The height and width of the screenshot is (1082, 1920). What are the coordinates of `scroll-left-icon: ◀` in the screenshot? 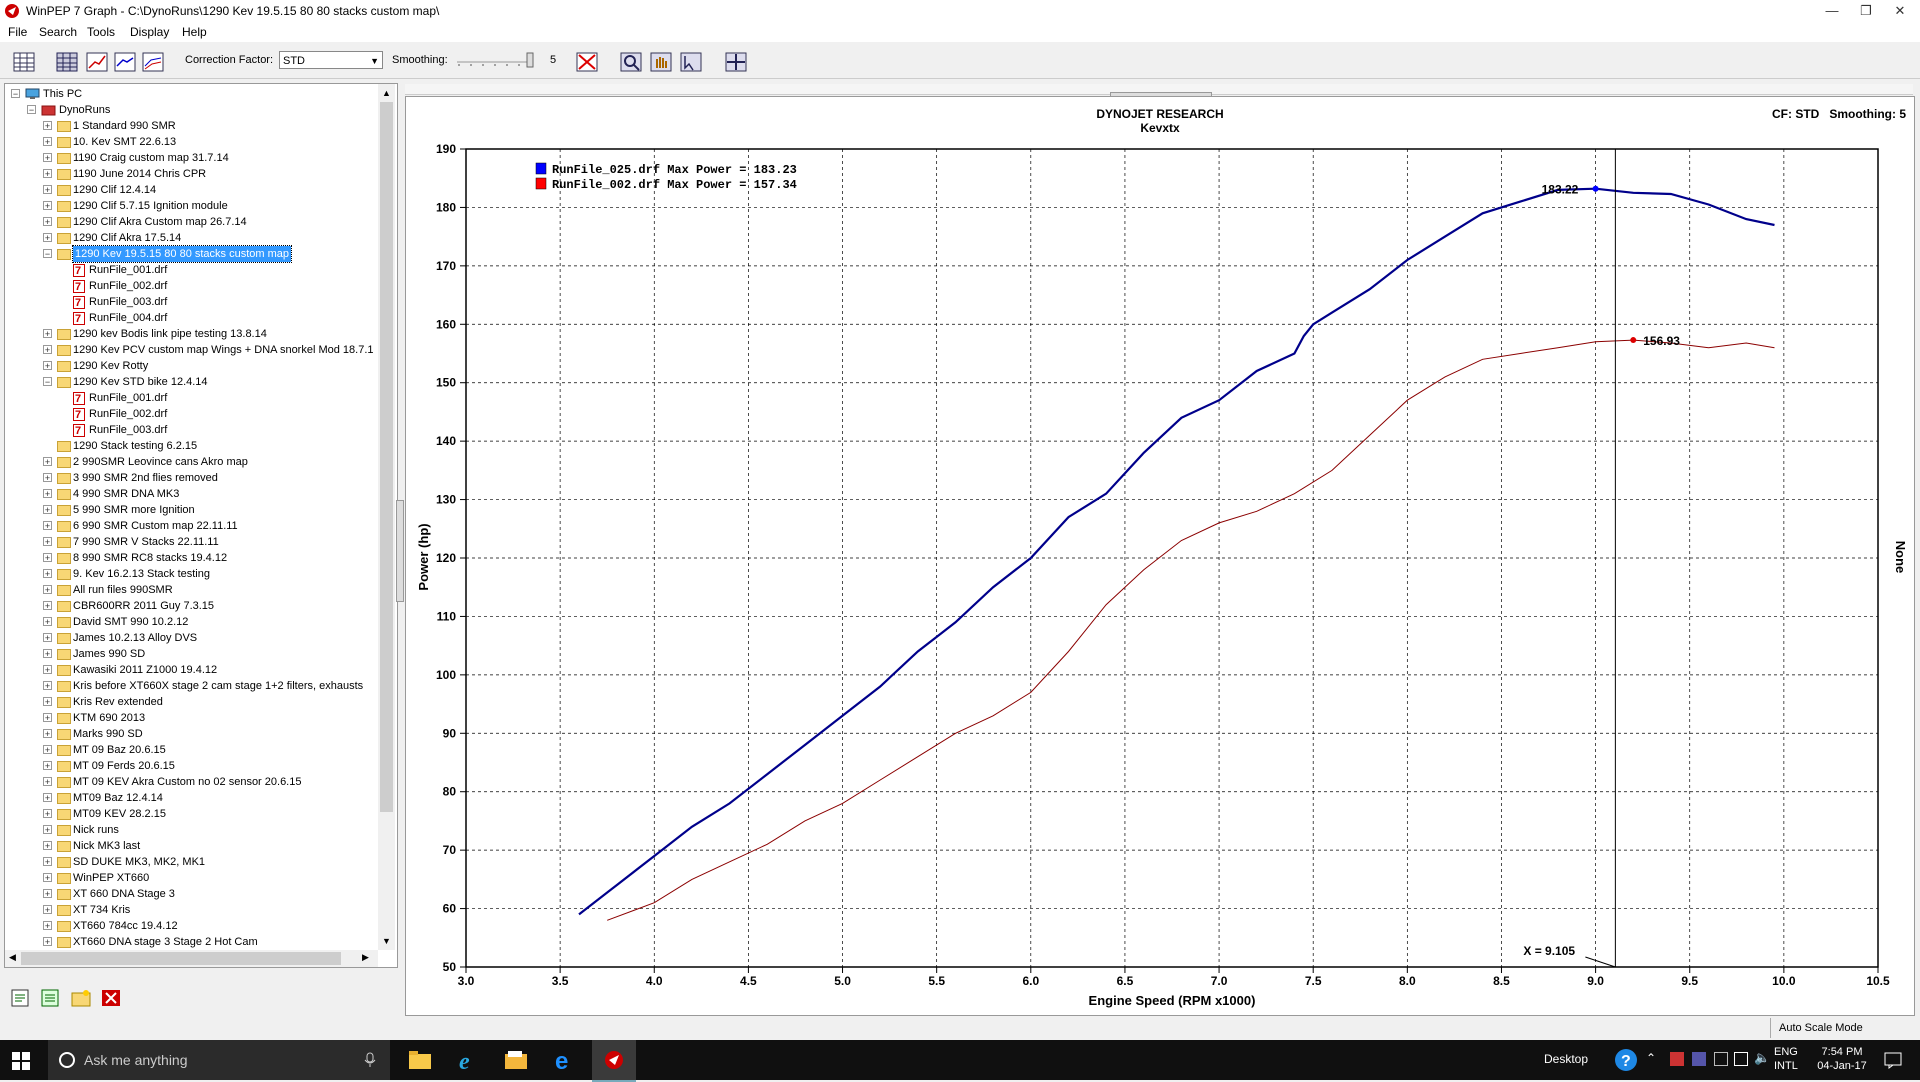 It's located at (12, 957).